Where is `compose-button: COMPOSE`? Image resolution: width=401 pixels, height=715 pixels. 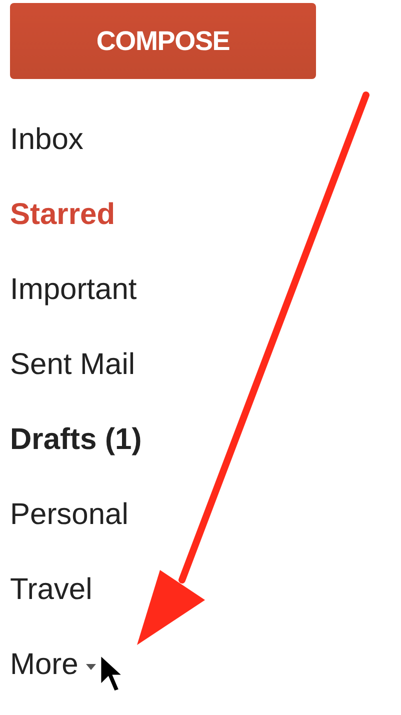 compose-button: COMPOSE is located at coordinates (163, 41).